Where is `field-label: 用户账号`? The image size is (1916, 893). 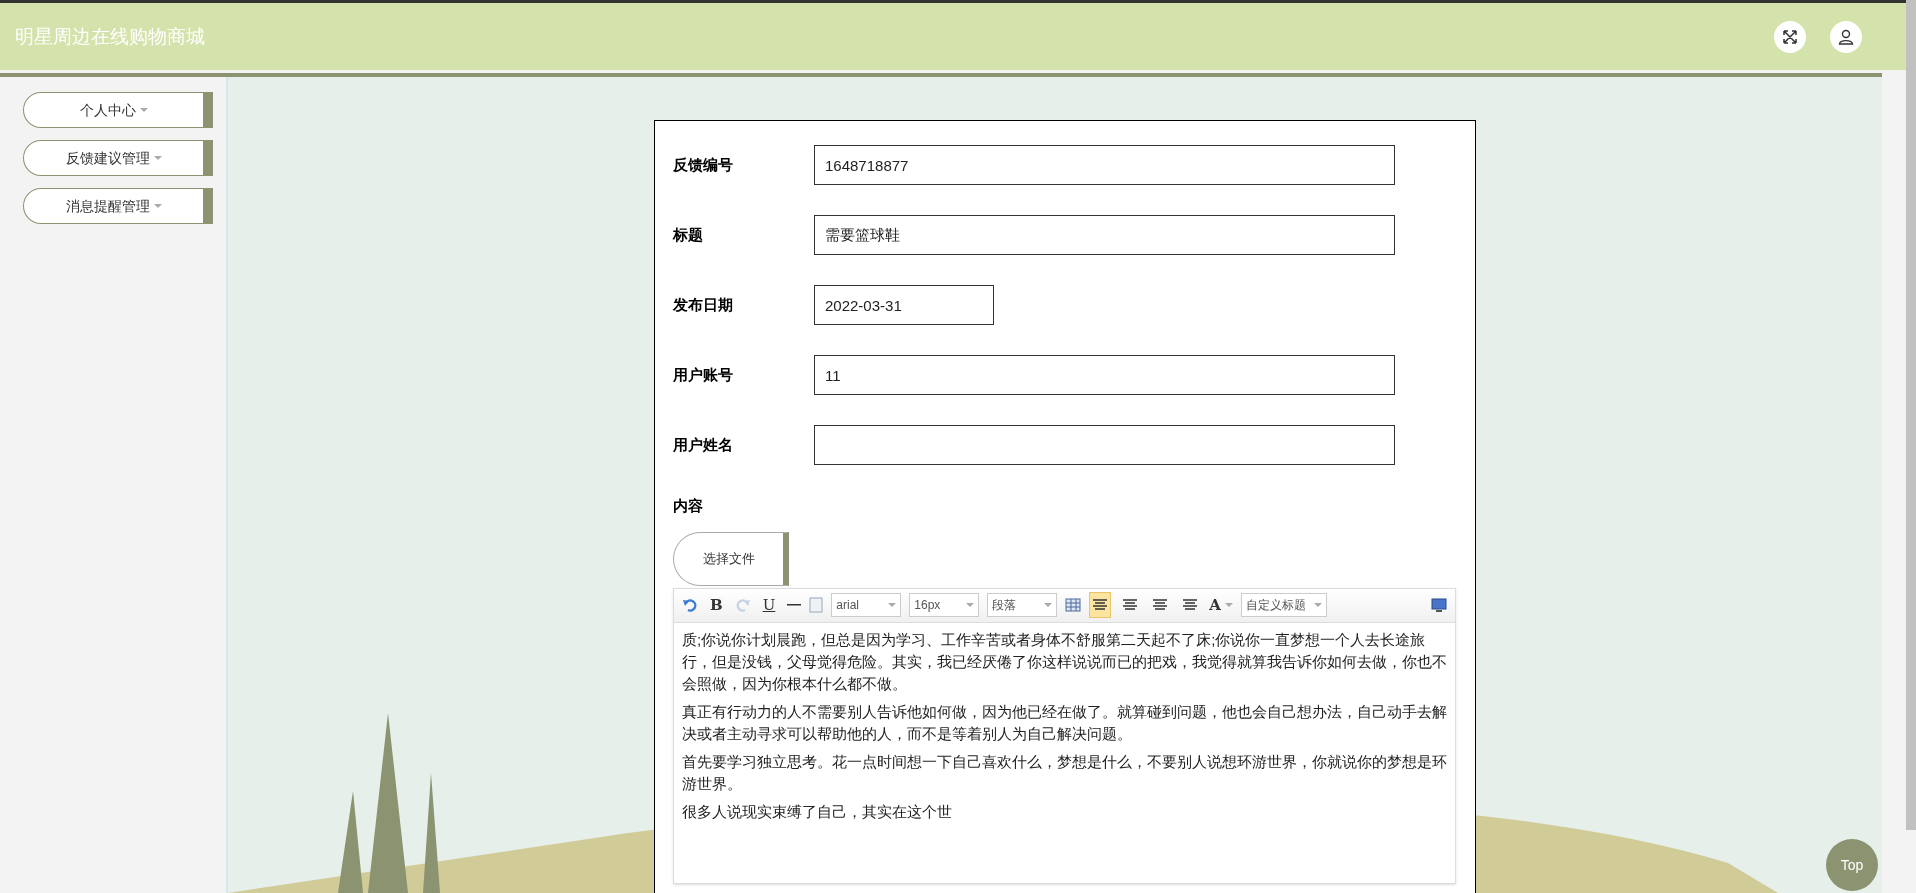 field-label: 用户账号 is located at coordinates (703, 374).